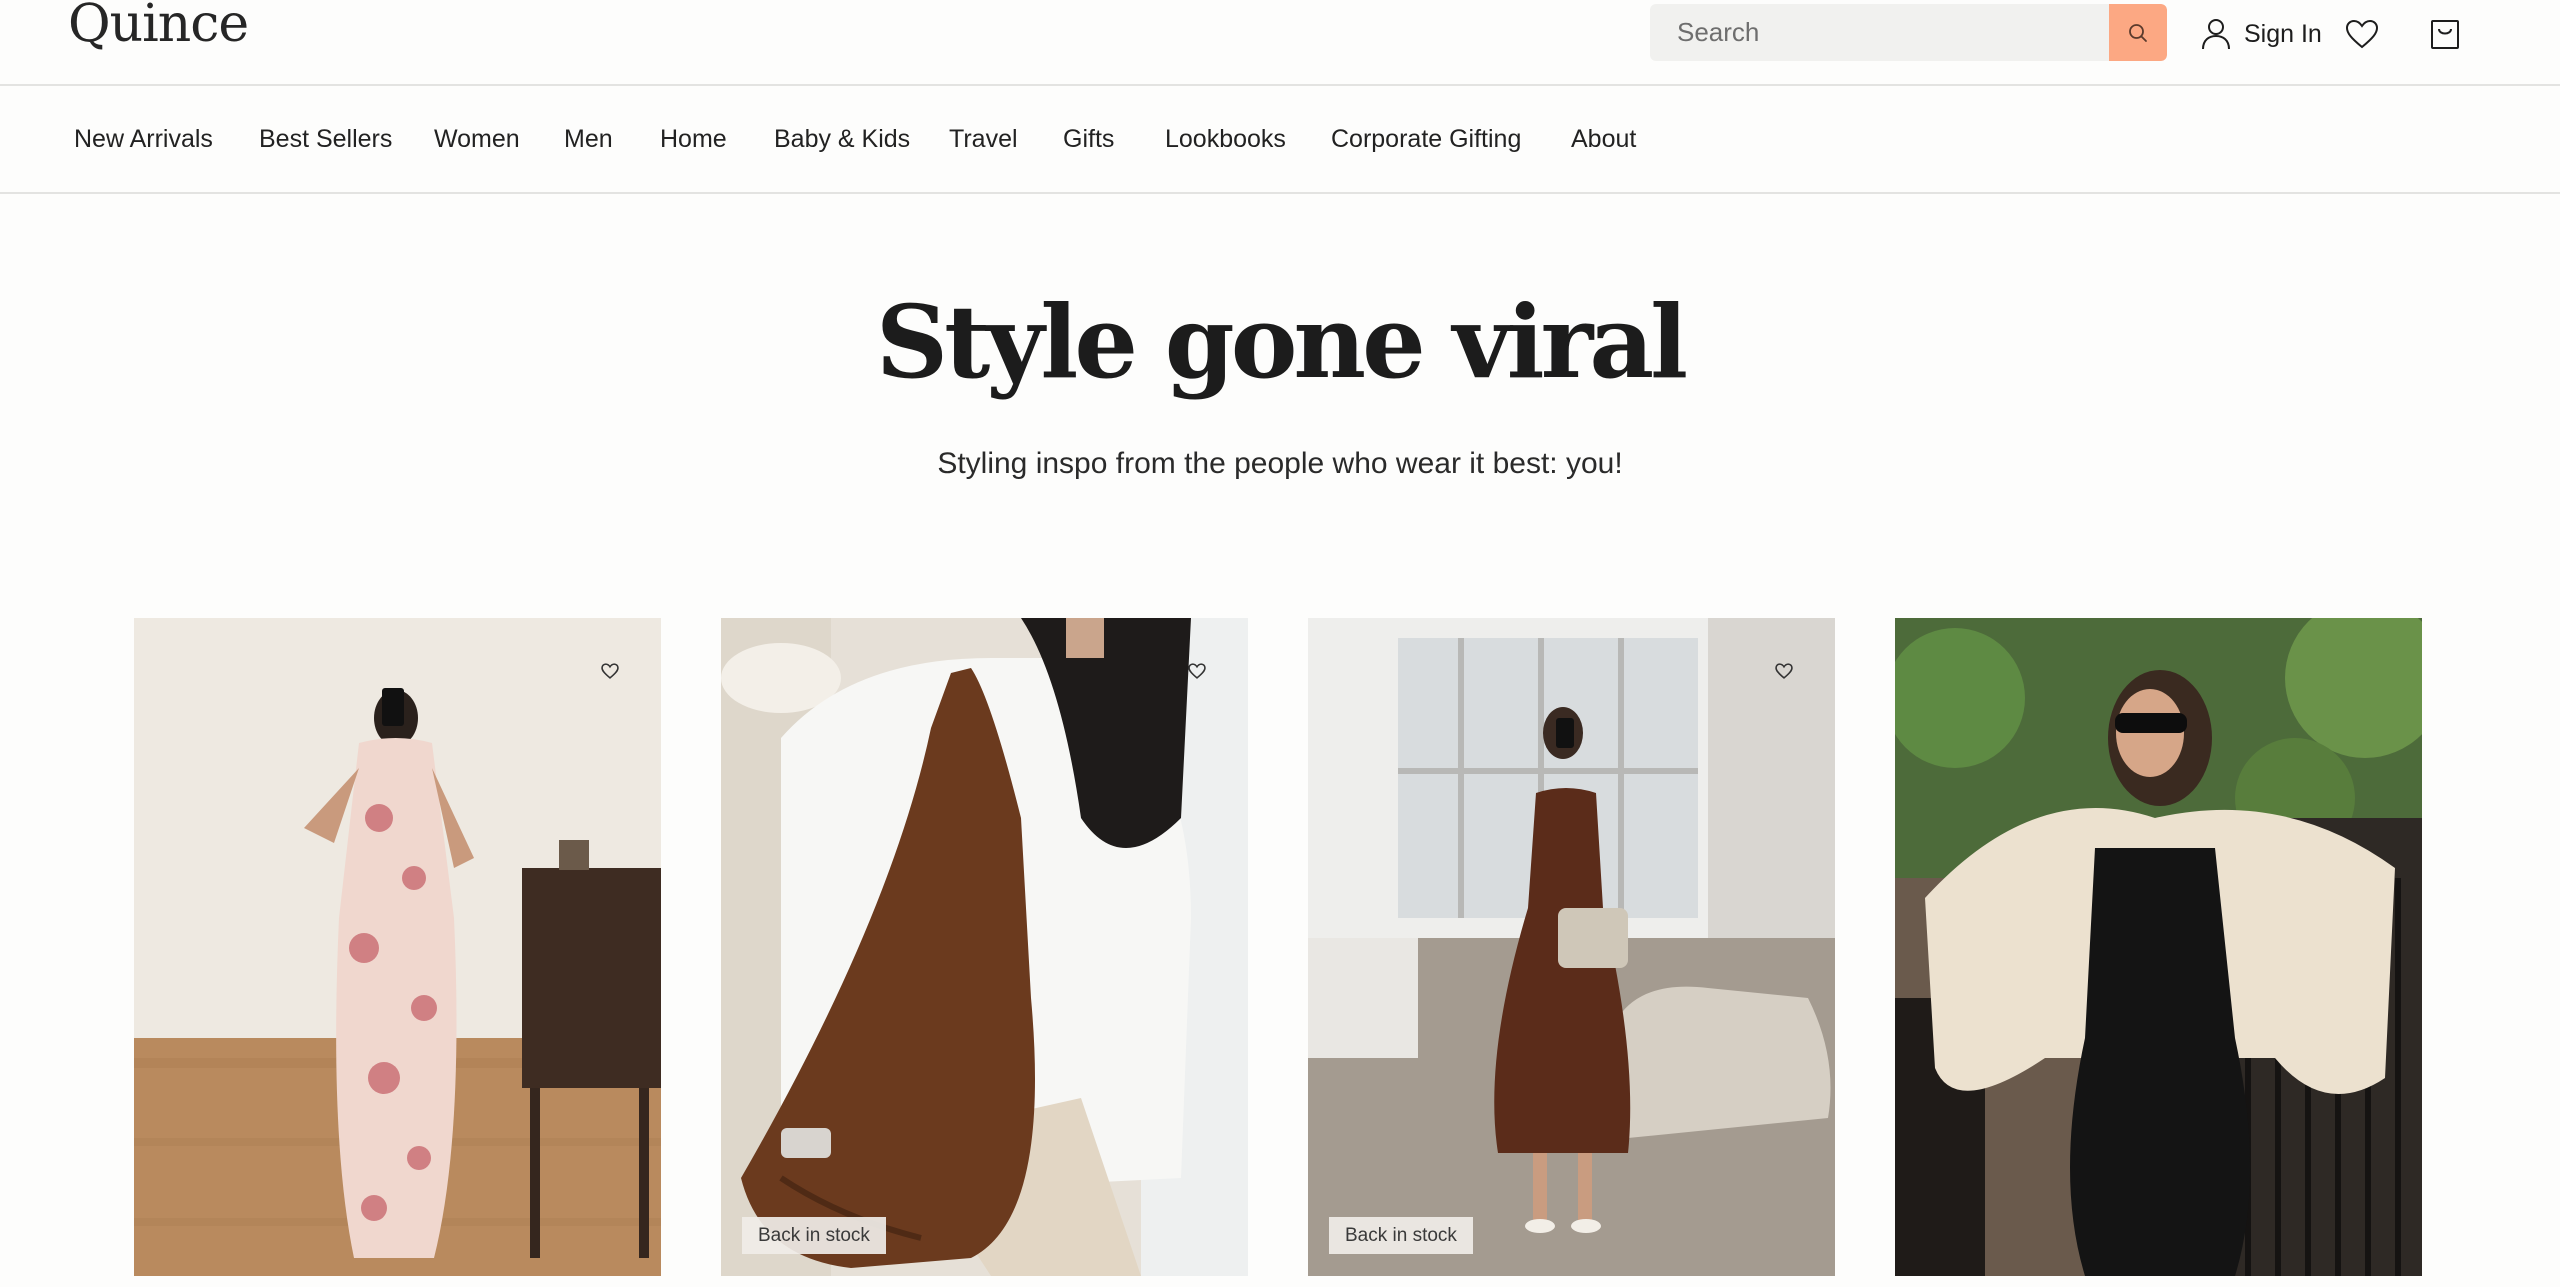 Image resolution: width=2560 pixels, height=1287 pixels. I want to click on cart-button, so click(2445, 34).